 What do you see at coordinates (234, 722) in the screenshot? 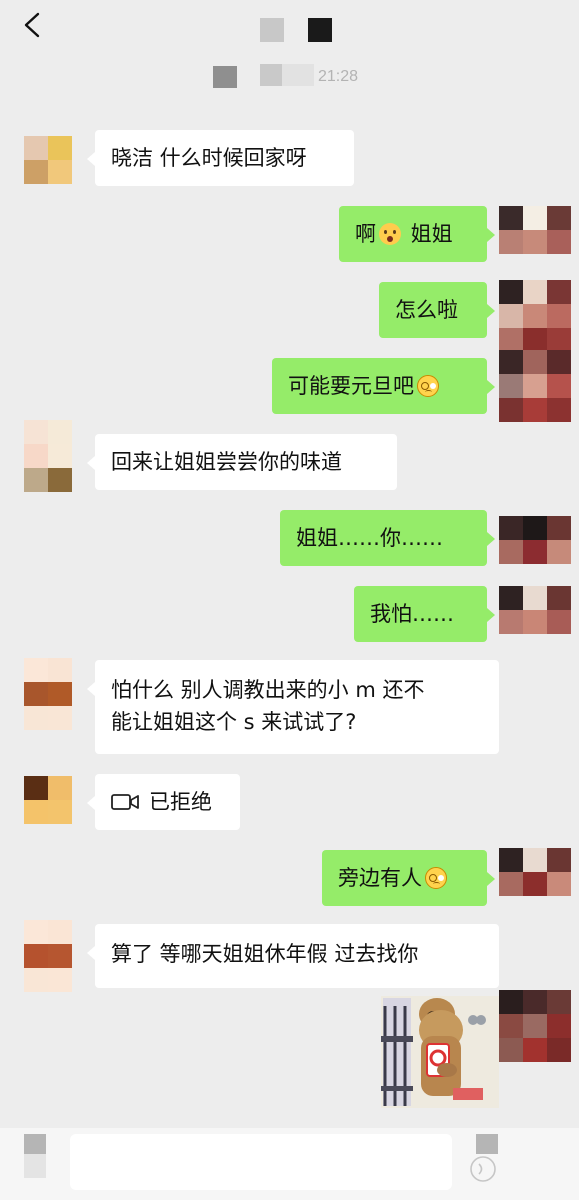
I see `message-text-line: 能让姐姐这个 s 来试试了?` at bounding box center [234, 722].